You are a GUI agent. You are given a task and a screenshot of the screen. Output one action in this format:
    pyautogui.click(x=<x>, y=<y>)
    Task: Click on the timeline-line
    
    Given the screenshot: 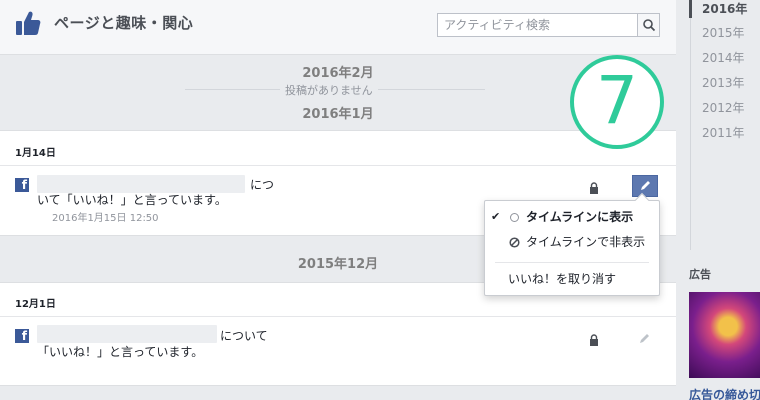 What is the action you would take?
    pyautogui.click(x=690, y=125)
    